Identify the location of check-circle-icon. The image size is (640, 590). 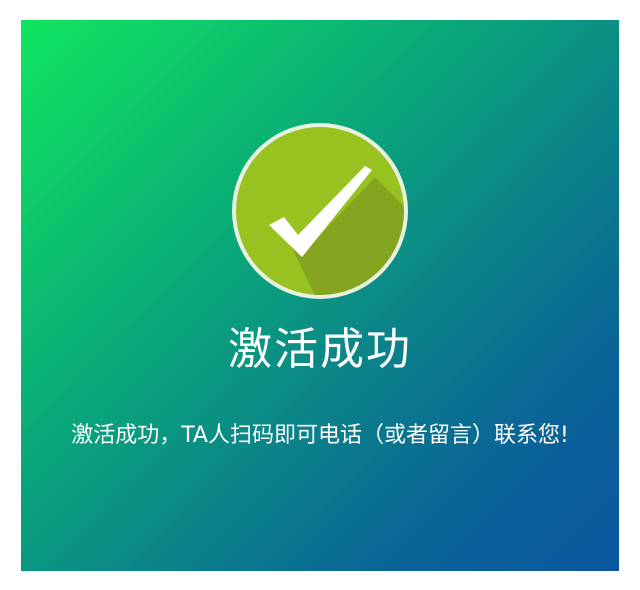
(320, 211).